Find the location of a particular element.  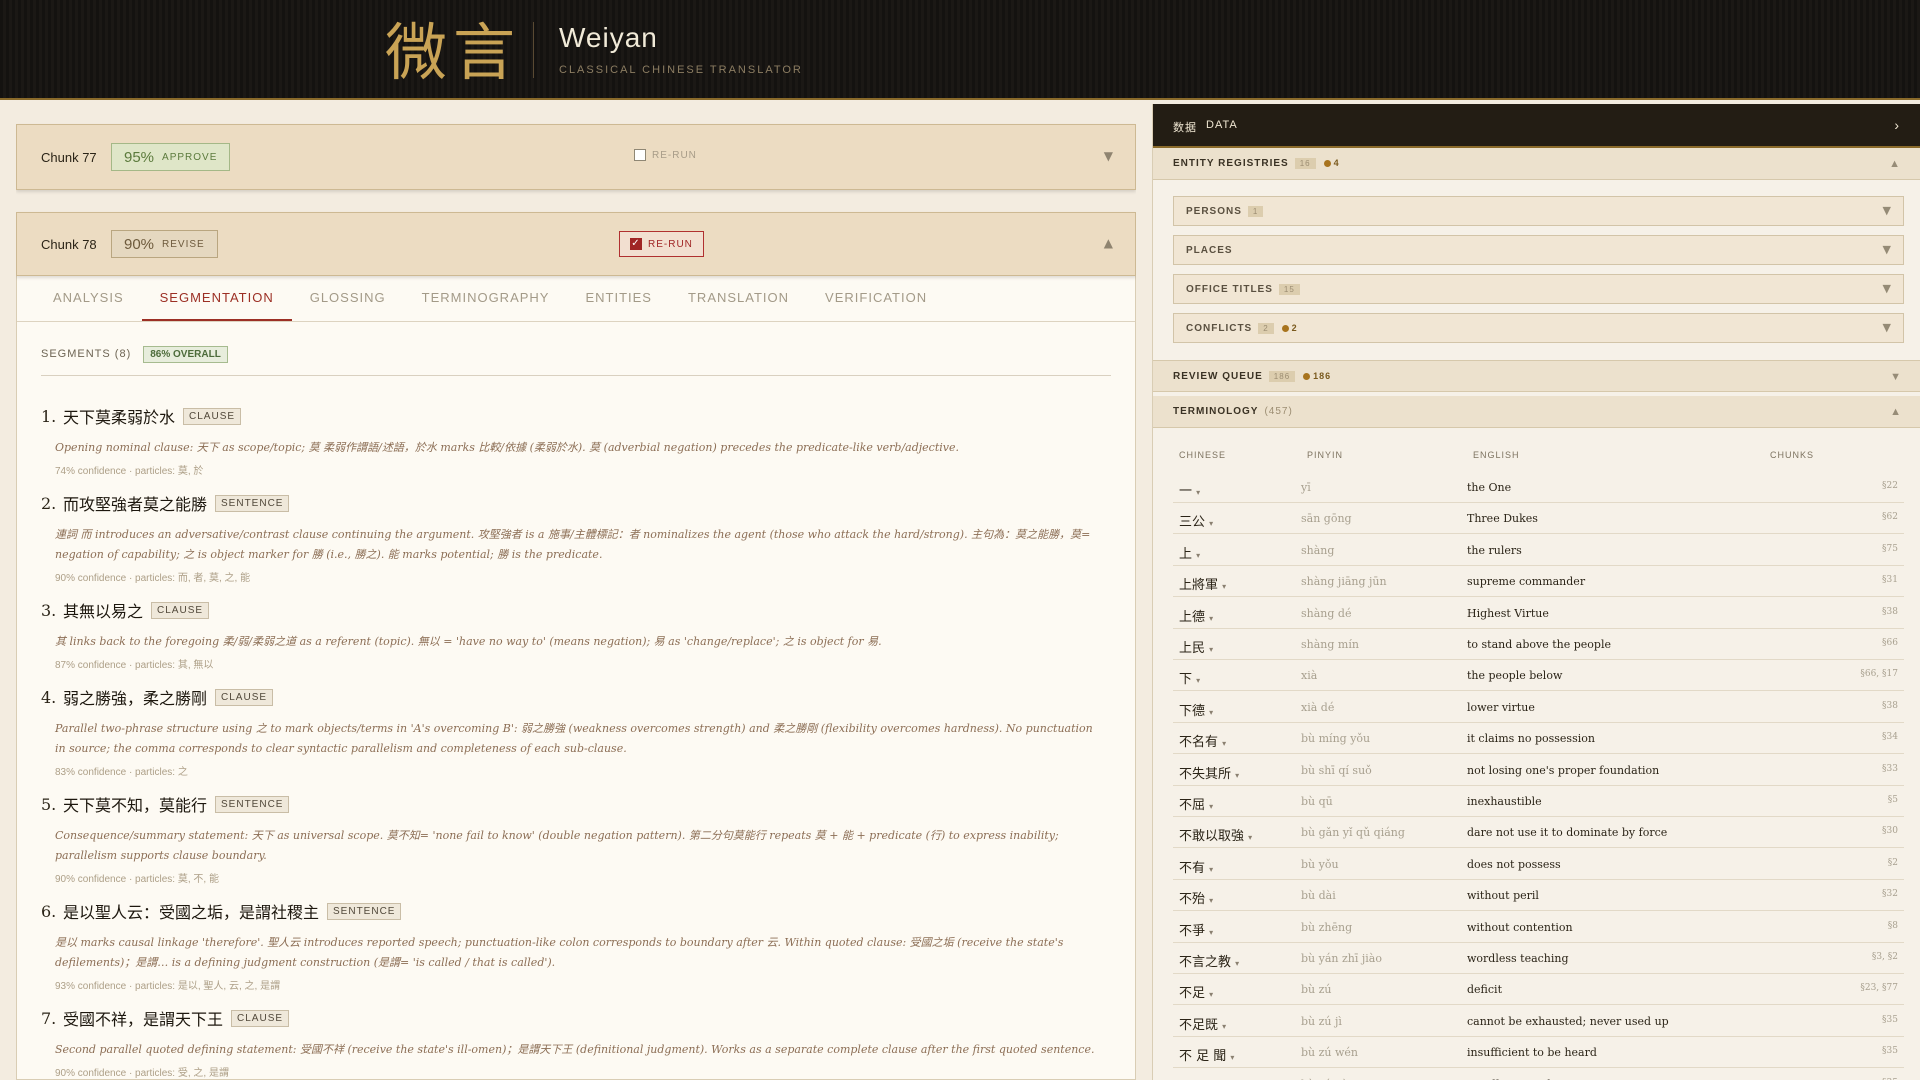

term-chunks: §62 is located at coordinates (1890, 517).